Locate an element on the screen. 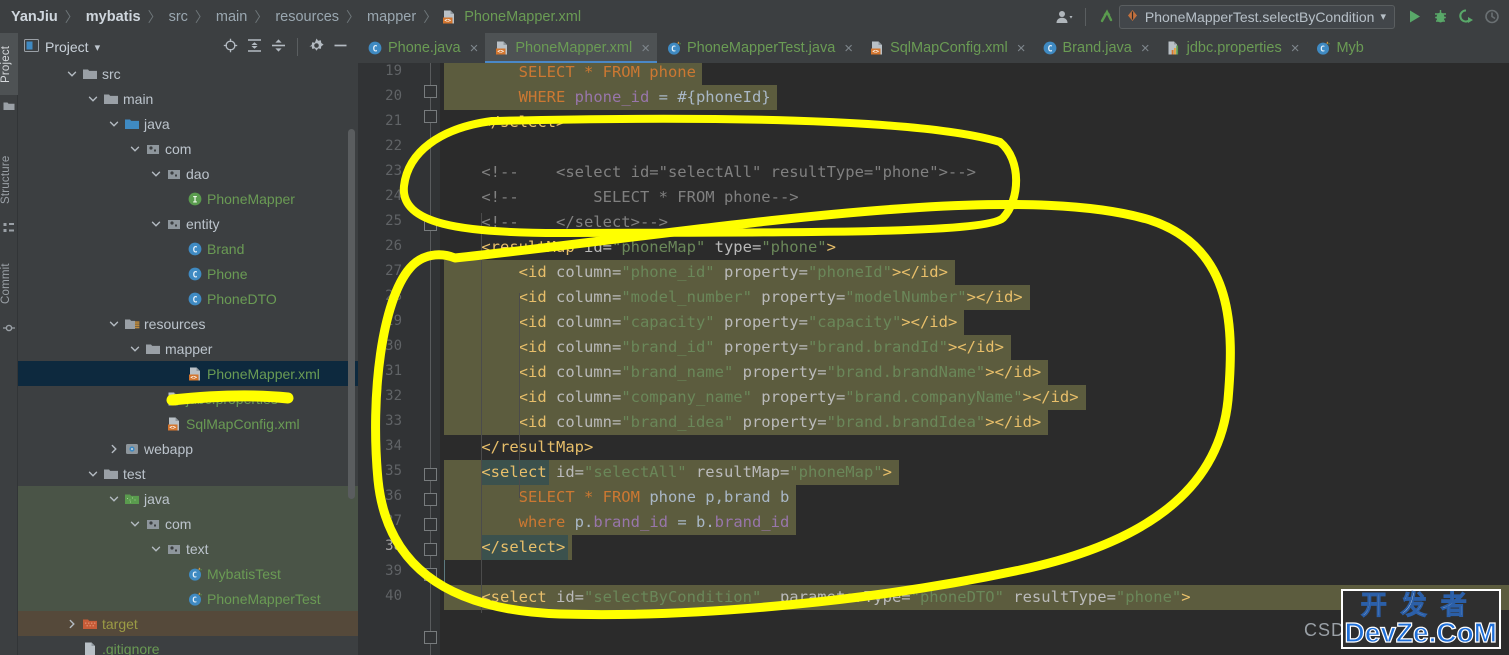 This screenshot has width=1509, height=655. tree-item--gitignore: .gitignore is located at coordinates (188, 645).